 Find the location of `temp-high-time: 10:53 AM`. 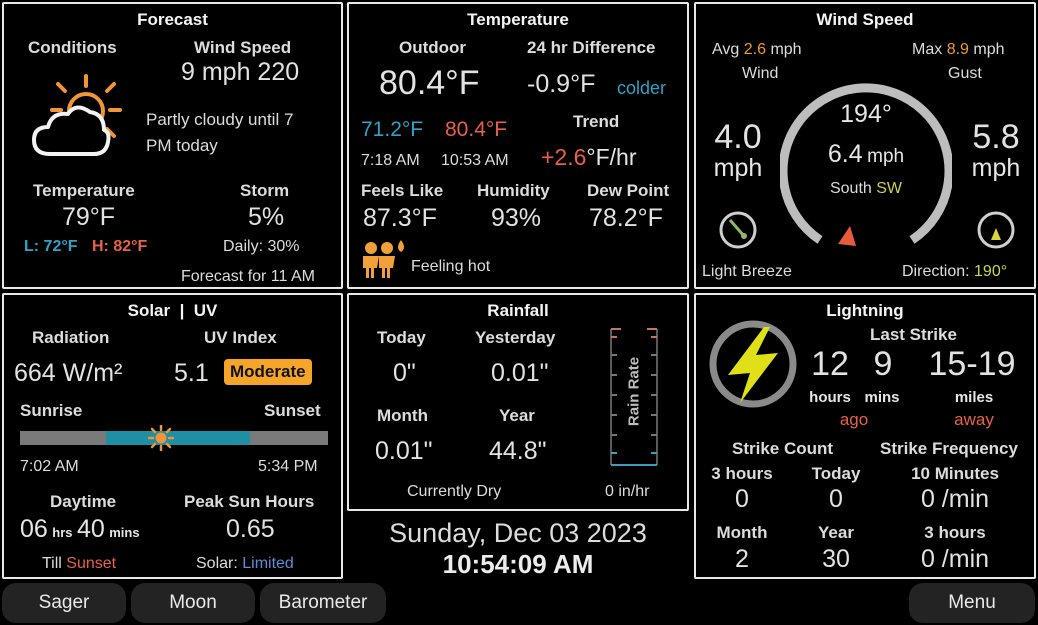

temp-high-time: 10:53 AM is located at coordinates (475, 160).